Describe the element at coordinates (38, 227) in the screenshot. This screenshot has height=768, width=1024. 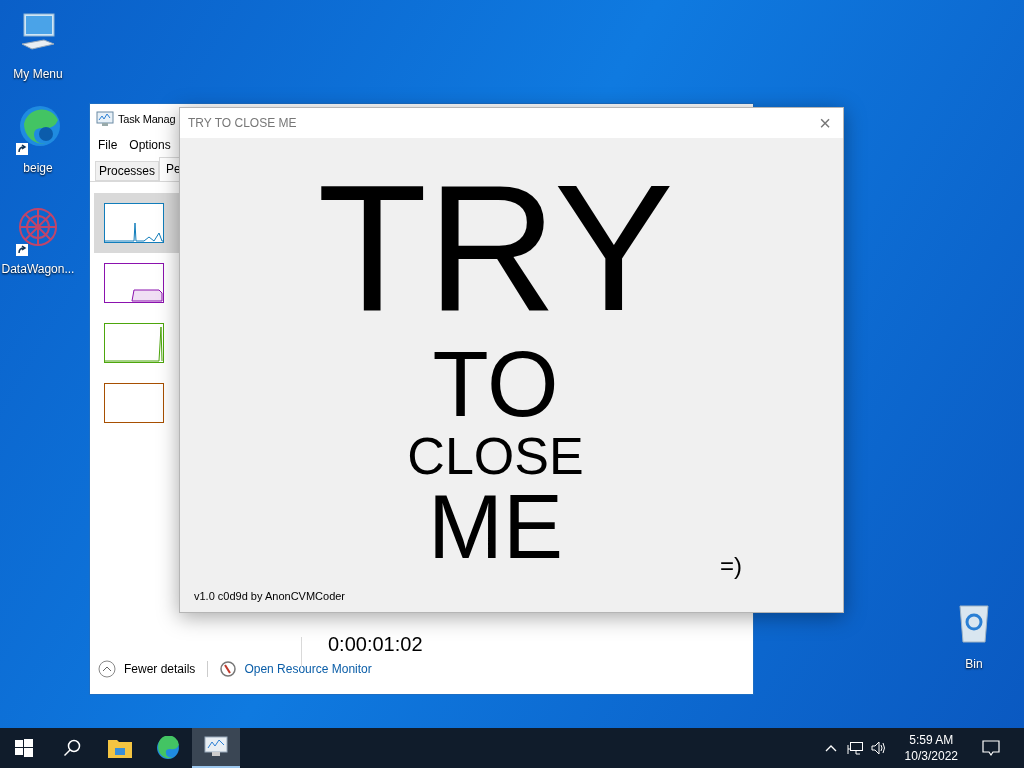
I see `pattern-icon` at that location.